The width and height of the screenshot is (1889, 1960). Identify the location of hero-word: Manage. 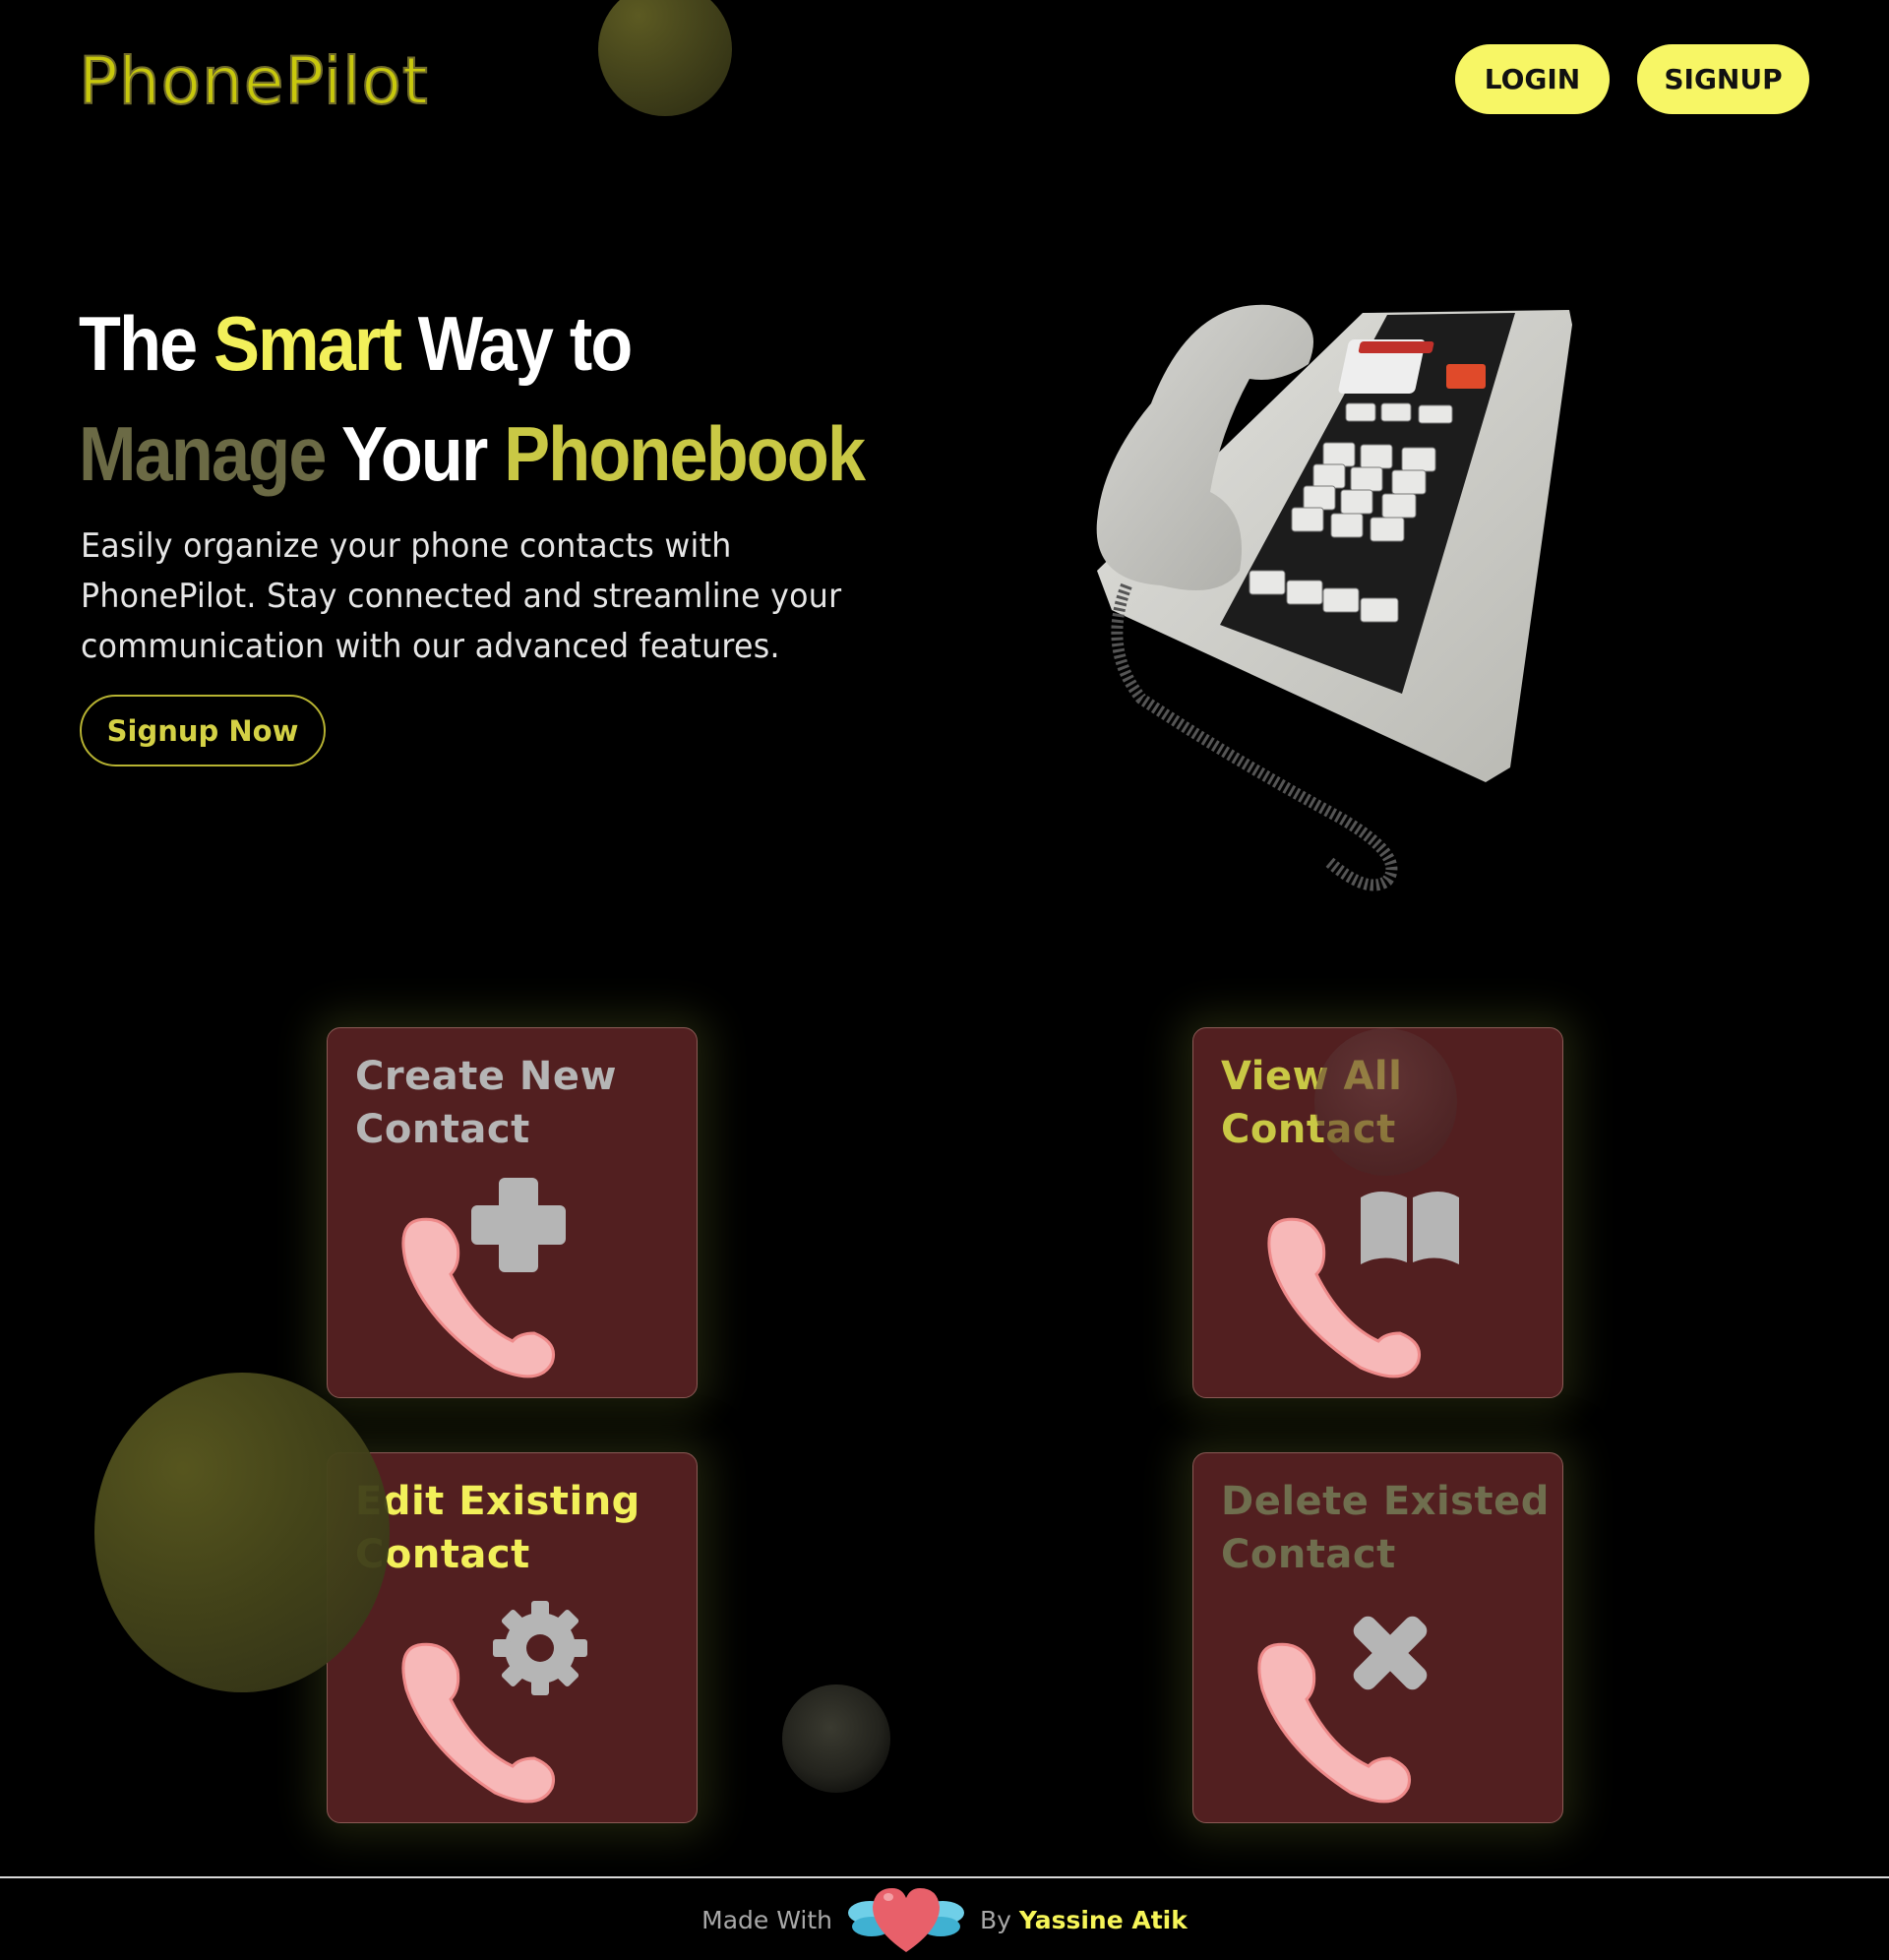
(203, 453).